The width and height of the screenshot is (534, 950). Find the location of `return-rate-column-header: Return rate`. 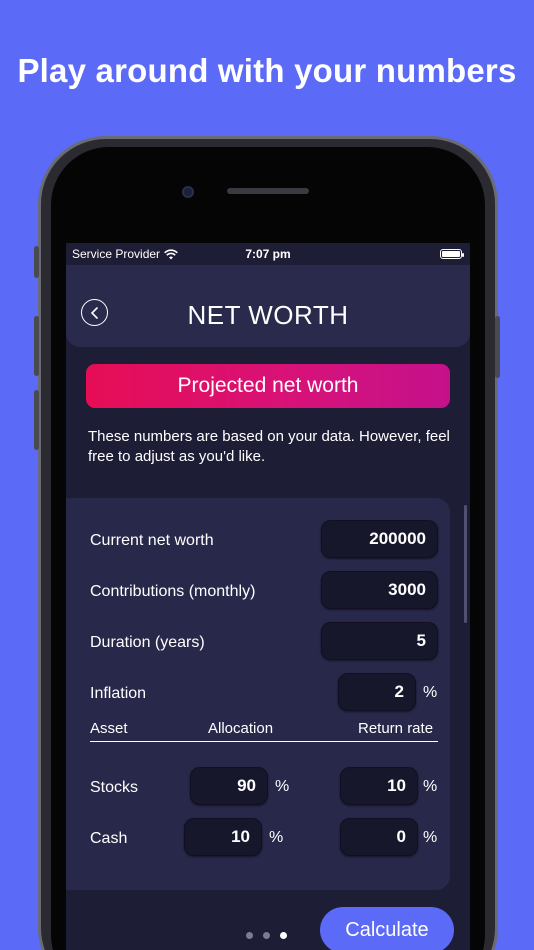

return-rate-column-header: Return rate is located at coordinates (396, 728).